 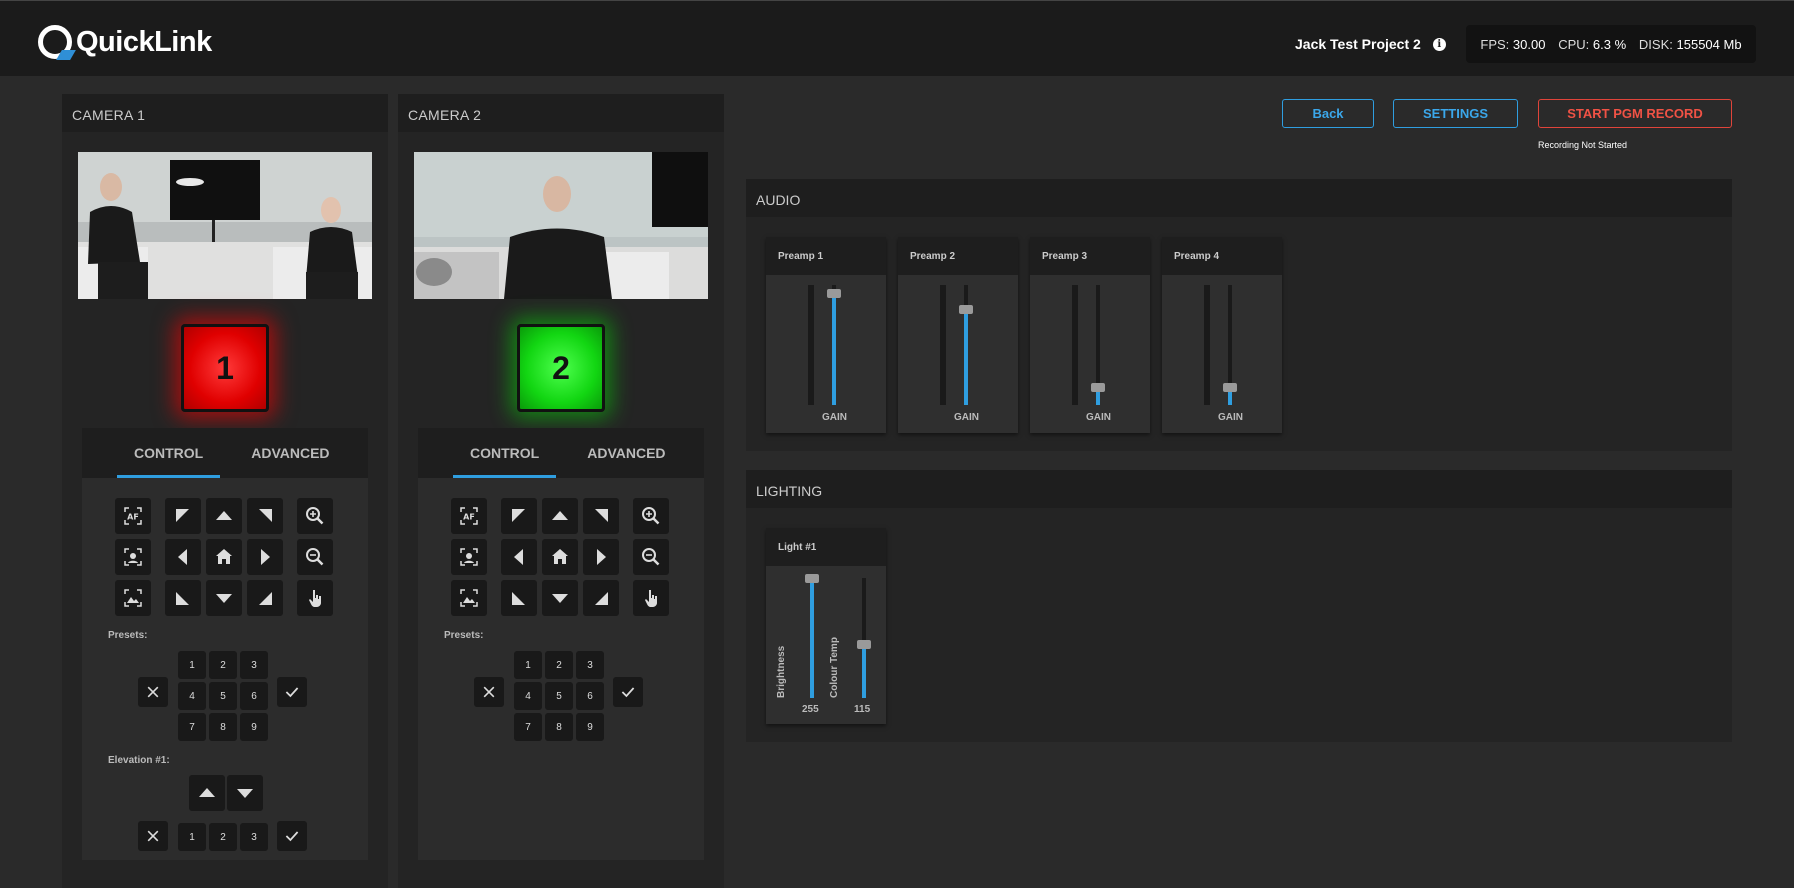 I want to click on zoom-out-icon, so click(x=315, y=557).